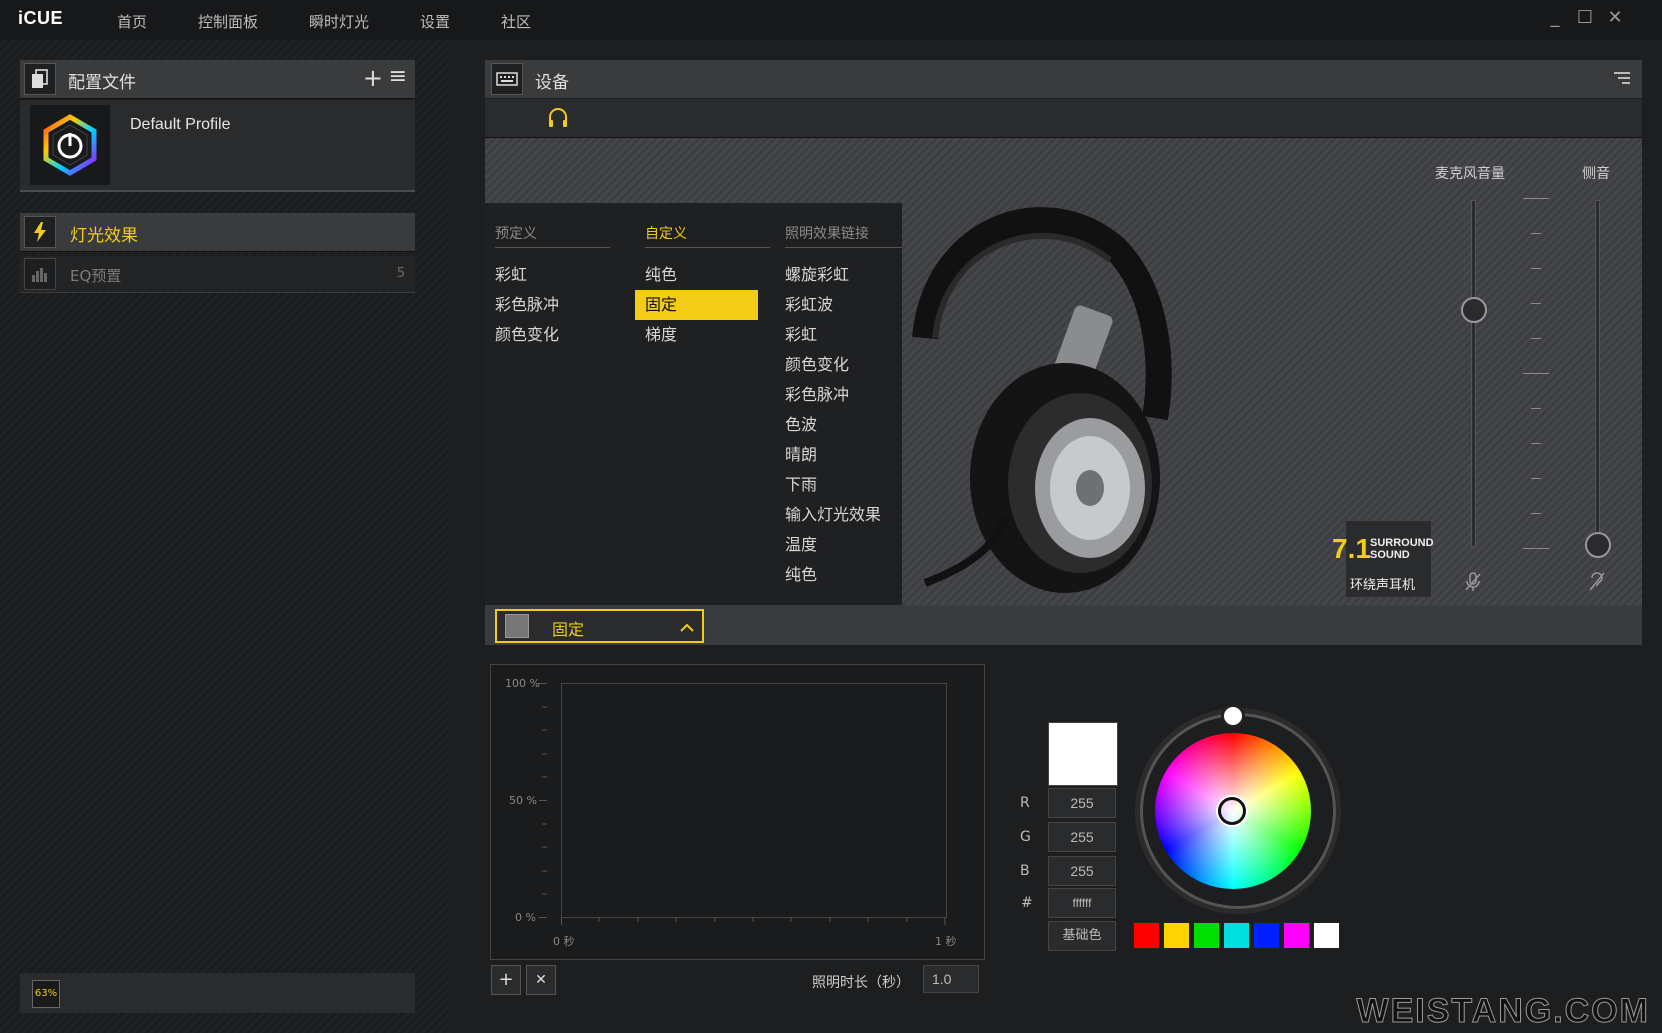 Image resolution: width=1662 pixels, height=1033 pixels. Describe the element at coordinates (40, 232) in the screenshot. I see `lightning-icon` at that location.